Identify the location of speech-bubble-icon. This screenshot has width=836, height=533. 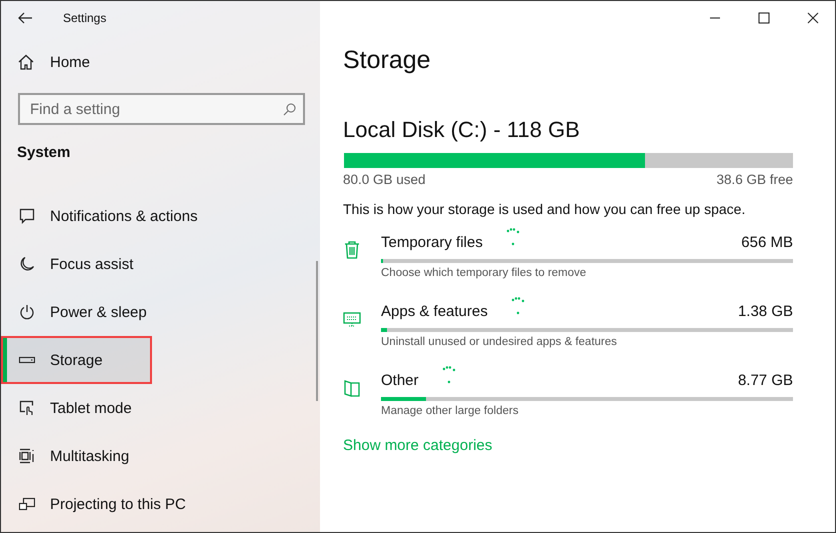
(27, 216).